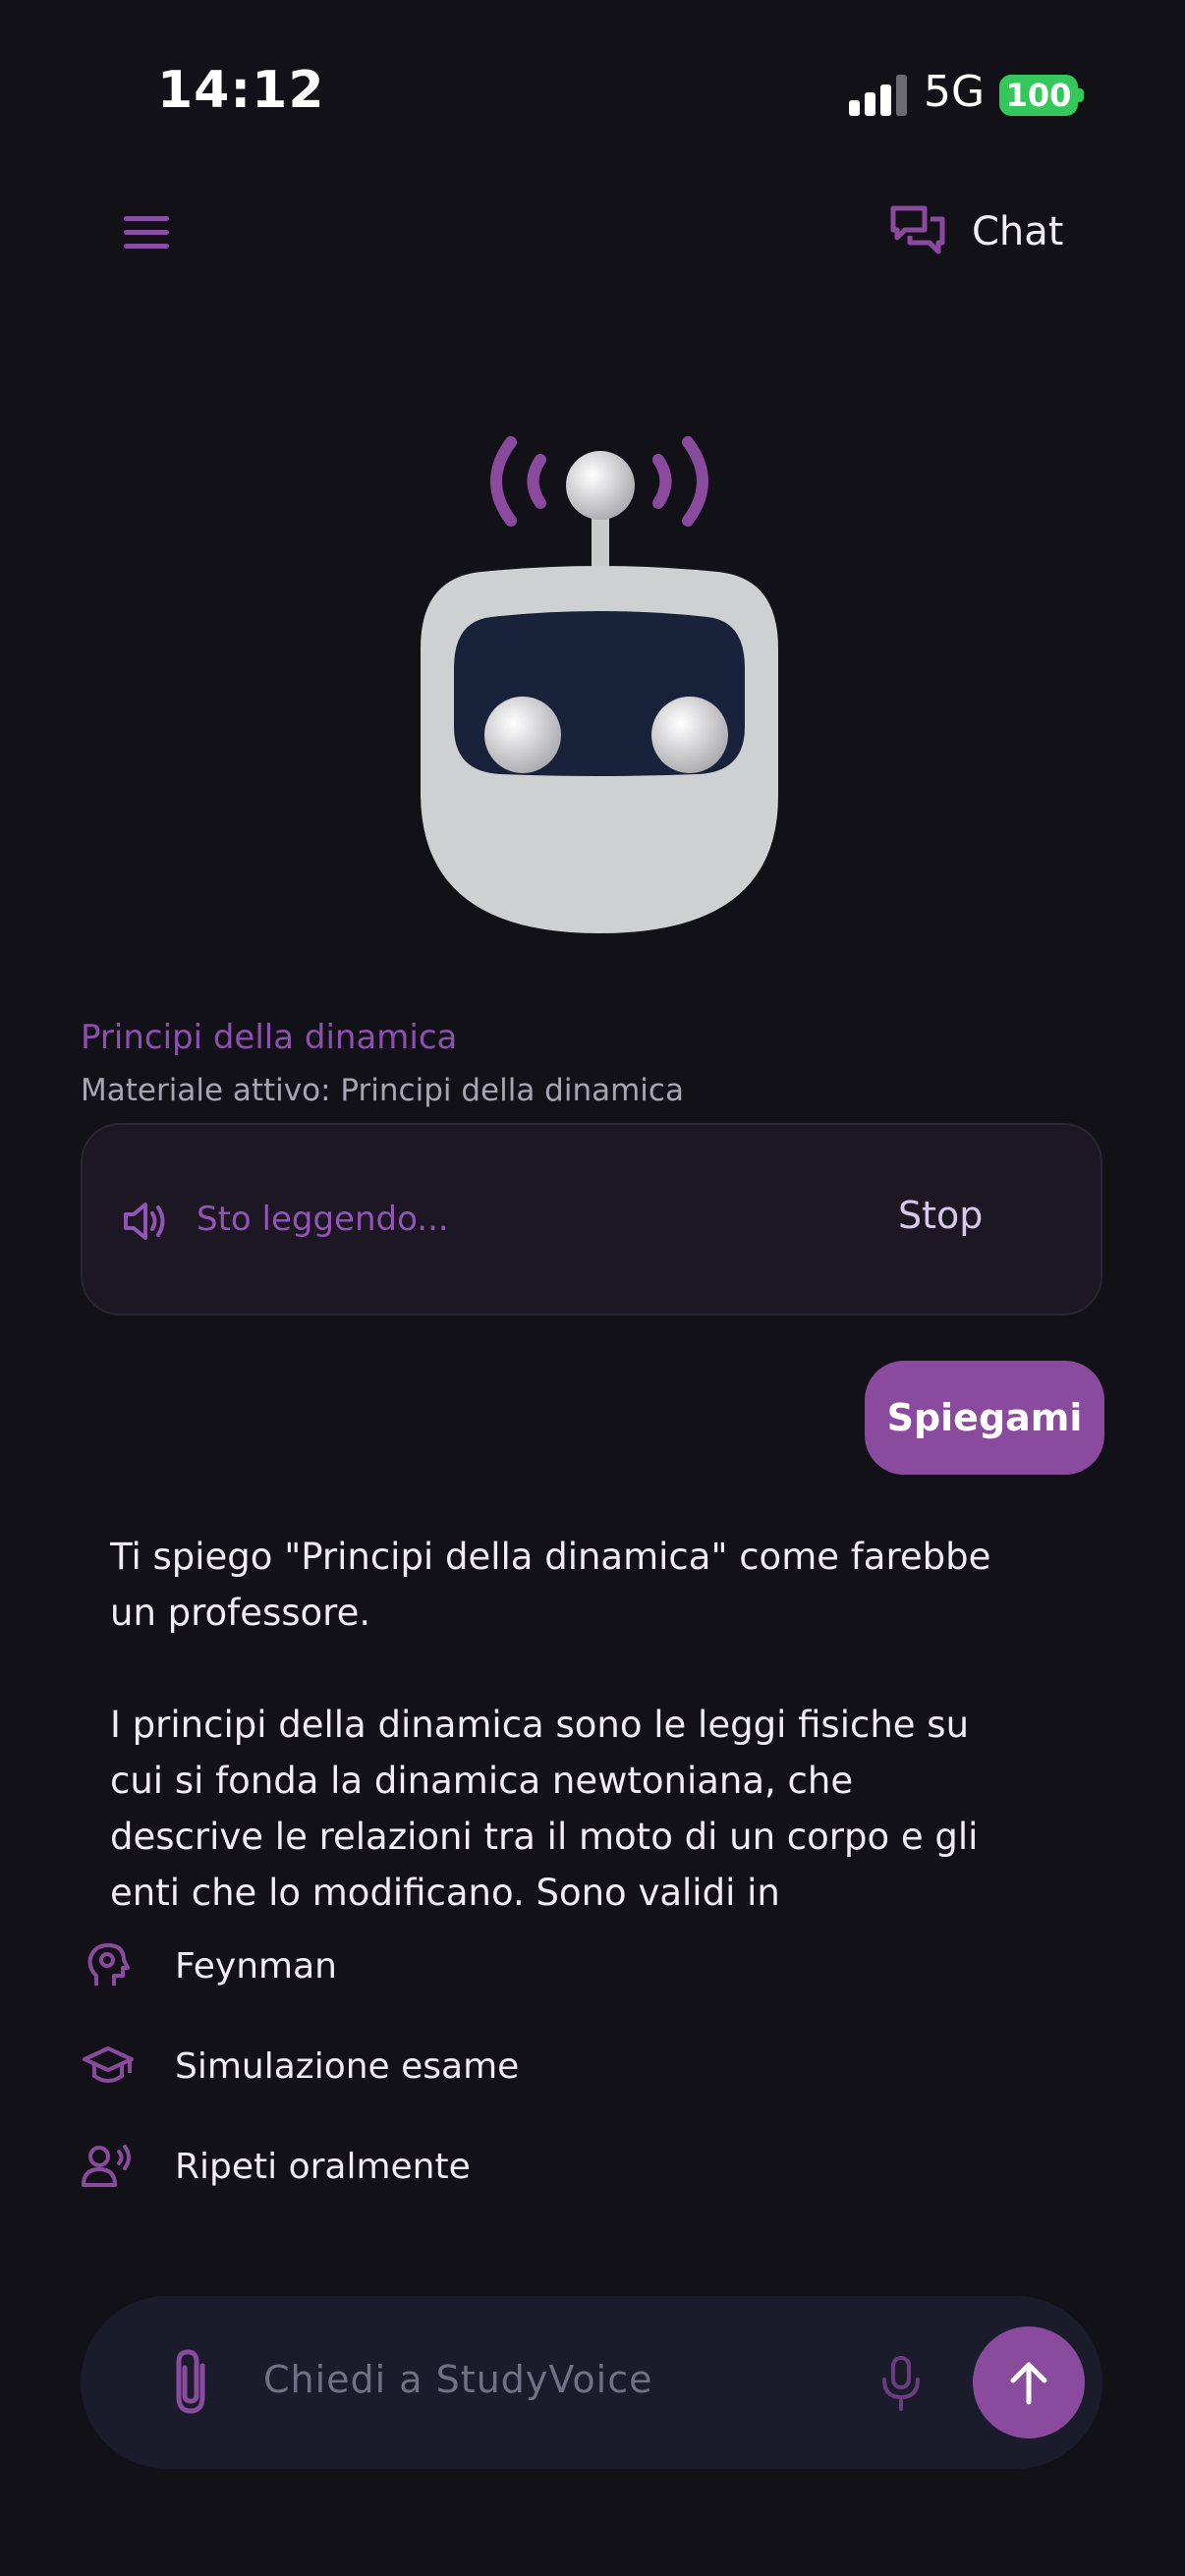 This screenshot has width=1185, height=2576. I want to click on reading-status-card: Sto leggendo... Stop, so click(592, 1219).